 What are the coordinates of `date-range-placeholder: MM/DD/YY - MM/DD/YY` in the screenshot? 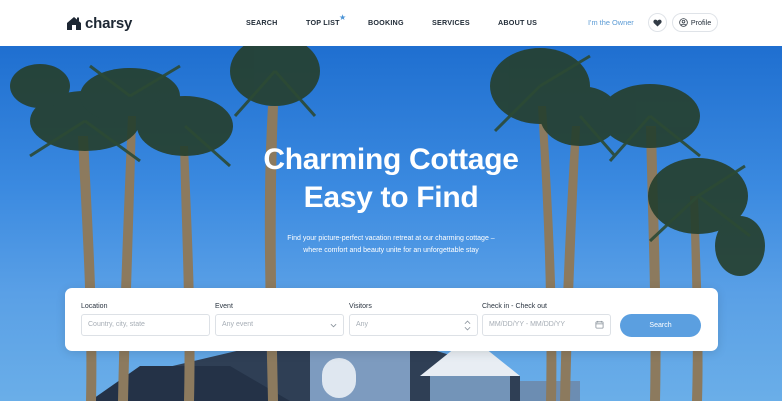 It's located at (527, 324).